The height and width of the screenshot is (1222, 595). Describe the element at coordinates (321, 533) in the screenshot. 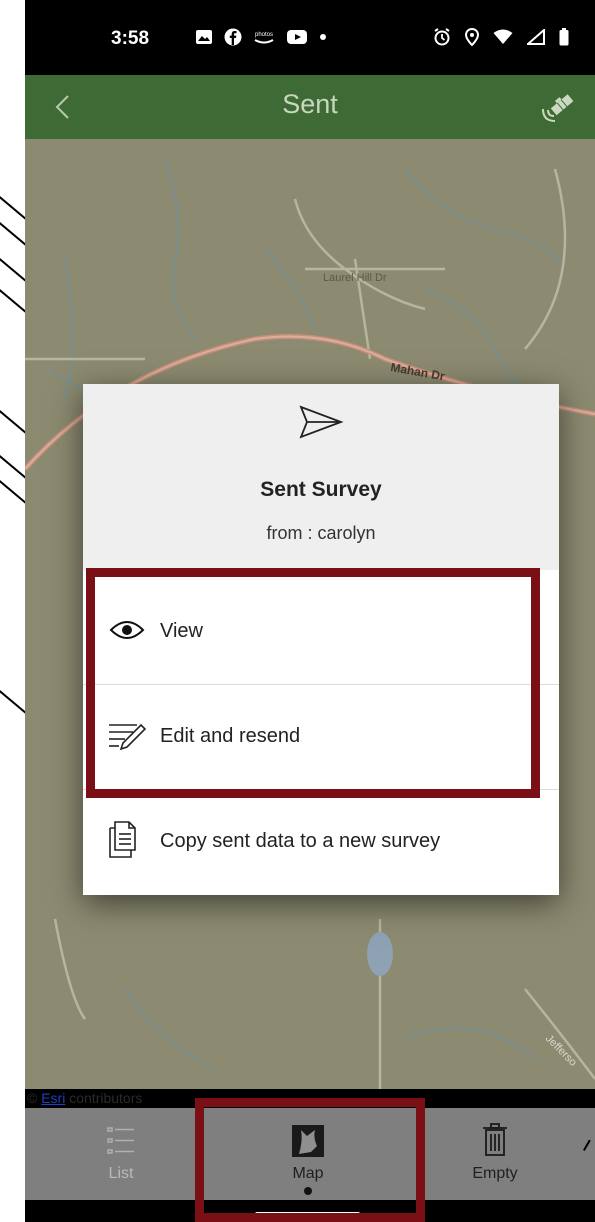

I see `dialog-subtitle: from : carolyn` at that location.